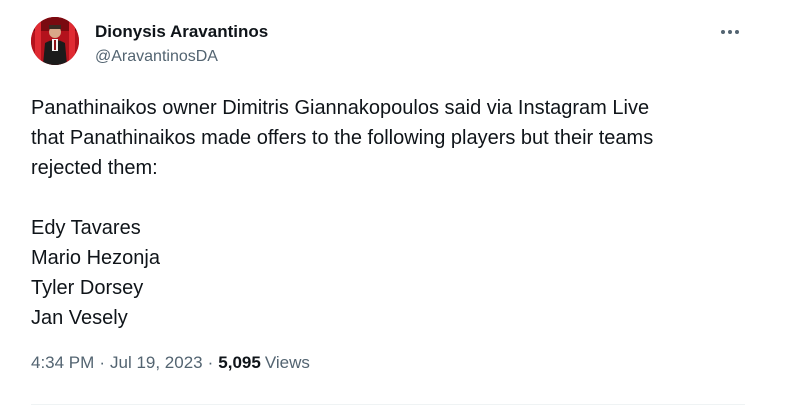 This screenshot has height=409, width=795. Describe the element at coordinates (95, 258) in the screenshot. I see `player-name: Mario Hezonja` at that location.